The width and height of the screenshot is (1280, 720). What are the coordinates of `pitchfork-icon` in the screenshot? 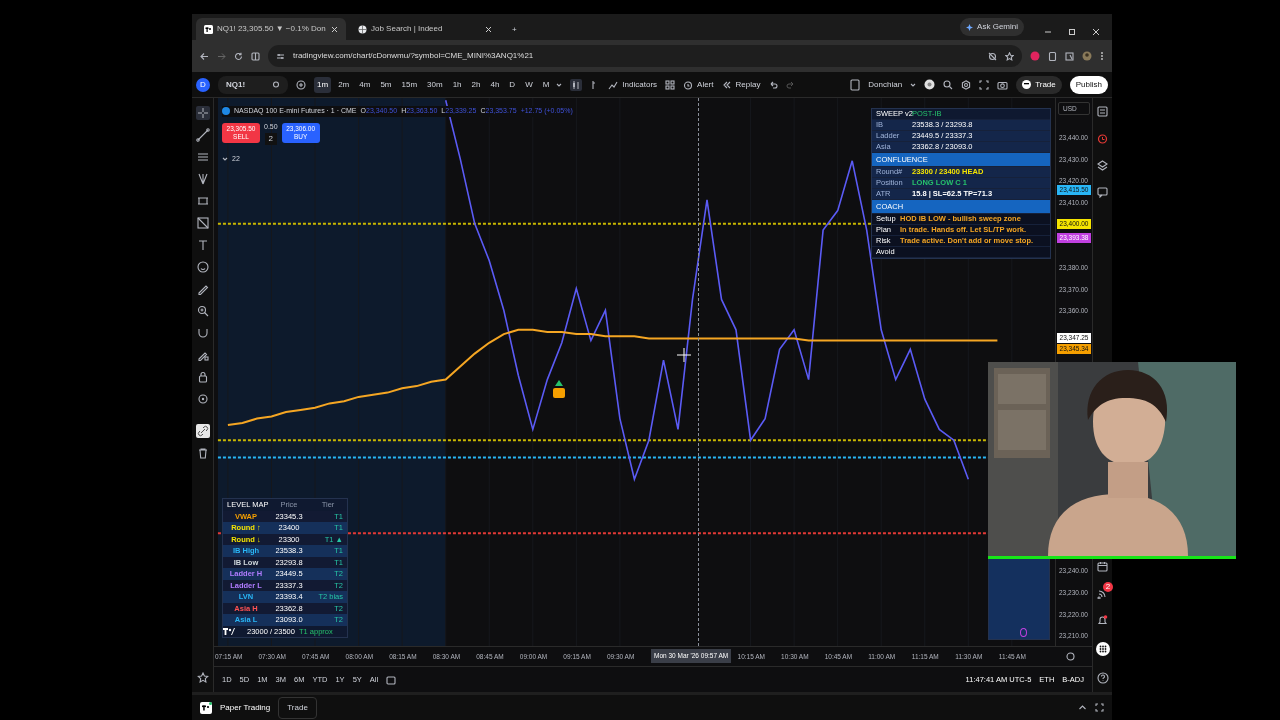 It's located at (202, 179).